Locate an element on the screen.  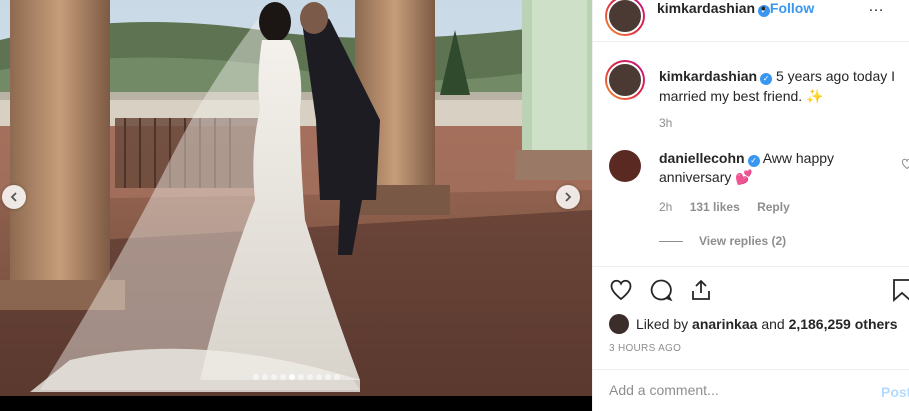
comment-likes: 131 likes is located at coordinates (715, 207).